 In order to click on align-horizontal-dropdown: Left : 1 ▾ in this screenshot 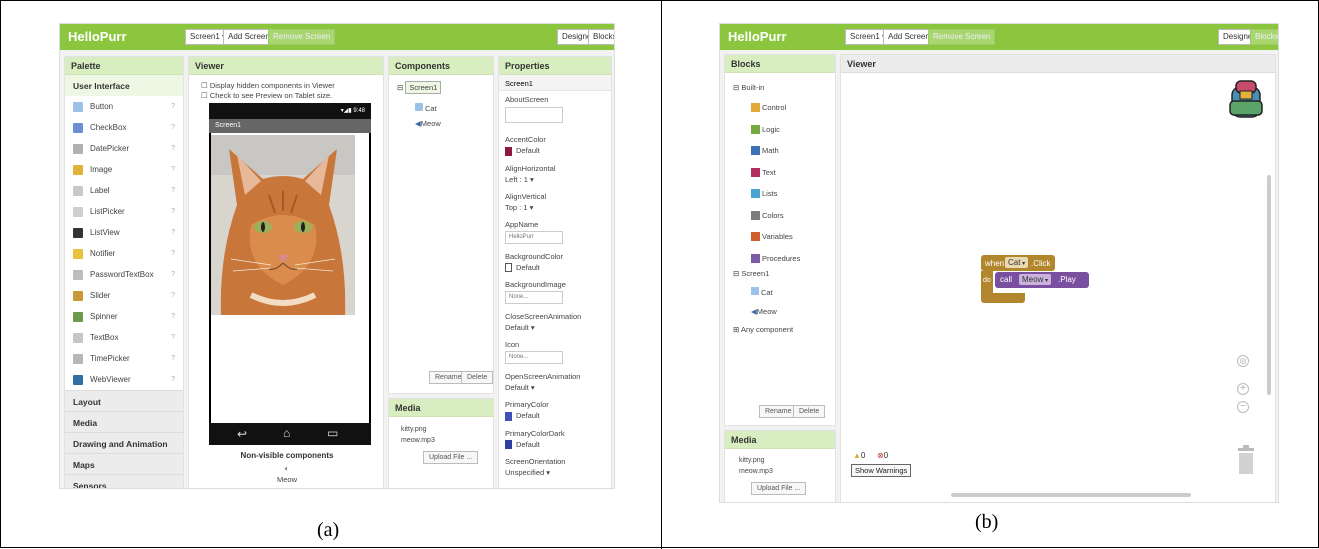, I will do `click(557, 179)`.